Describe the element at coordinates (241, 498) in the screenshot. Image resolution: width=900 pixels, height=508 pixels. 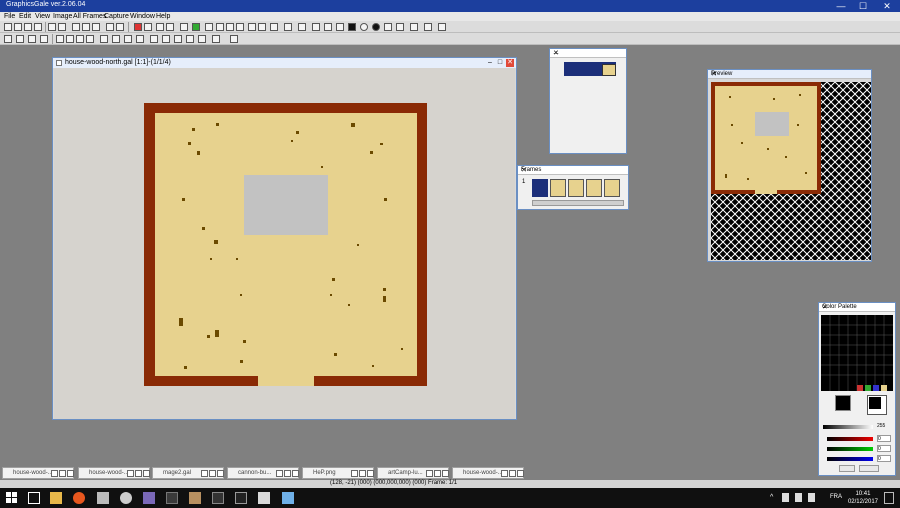
I see `terminal-icon` at that location.